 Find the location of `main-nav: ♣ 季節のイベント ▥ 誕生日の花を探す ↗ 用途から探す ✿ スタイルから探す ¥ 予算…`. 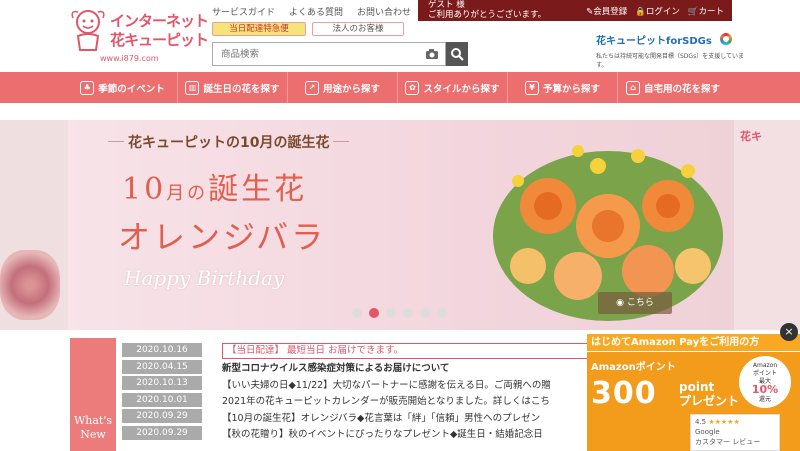

main-nav: ♣ 季節のイベント ▥ 誕生日の花を探す ↗ 用途から探す ✿ スタイルから探す ¥ 予算… is located at coordinates (400, 87).